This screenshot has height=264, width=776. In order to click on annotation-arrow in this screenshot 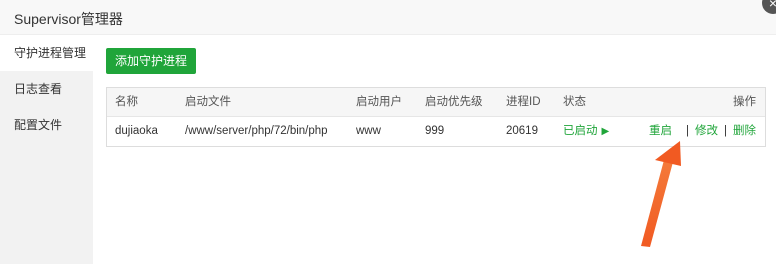, I will do `click(661, 194)`.